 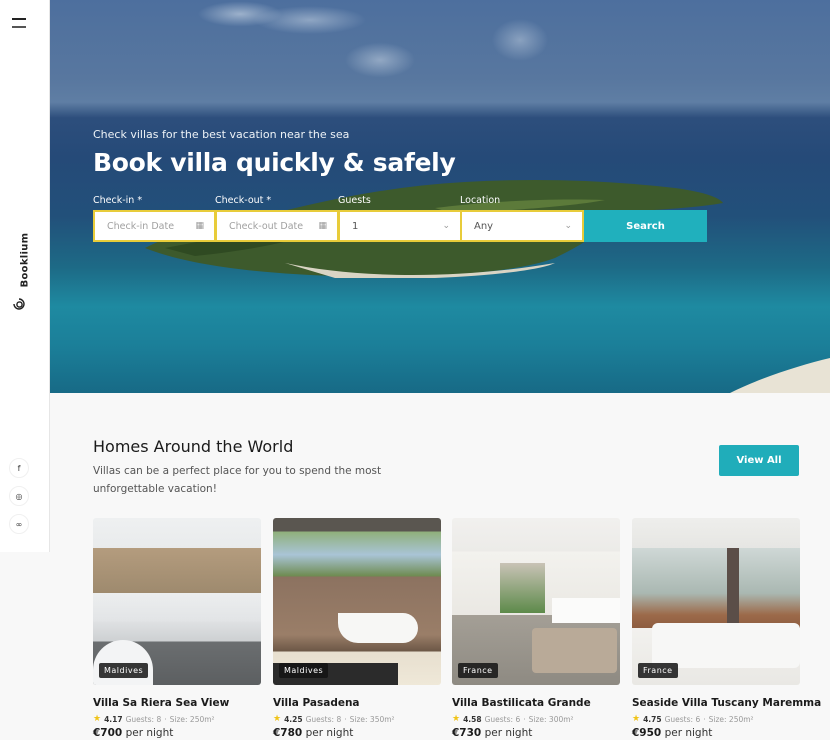 I want to click on location-label: Location, so click(x=480, y=200).